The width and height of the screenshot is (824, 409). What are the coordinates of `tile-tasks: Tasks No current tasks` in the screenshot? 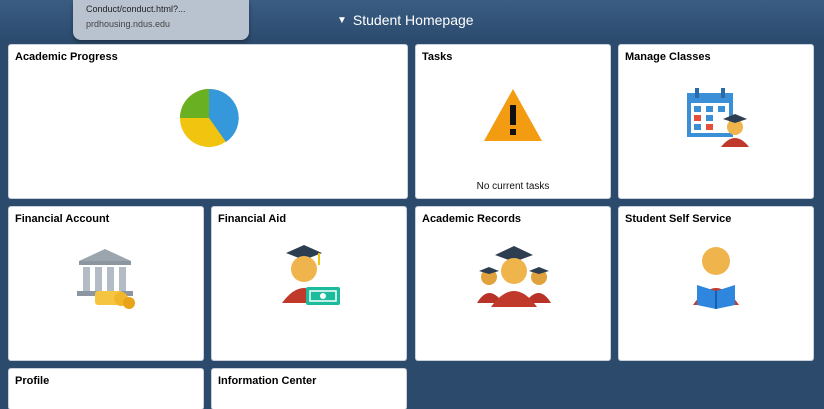 It's located at (513, 121).